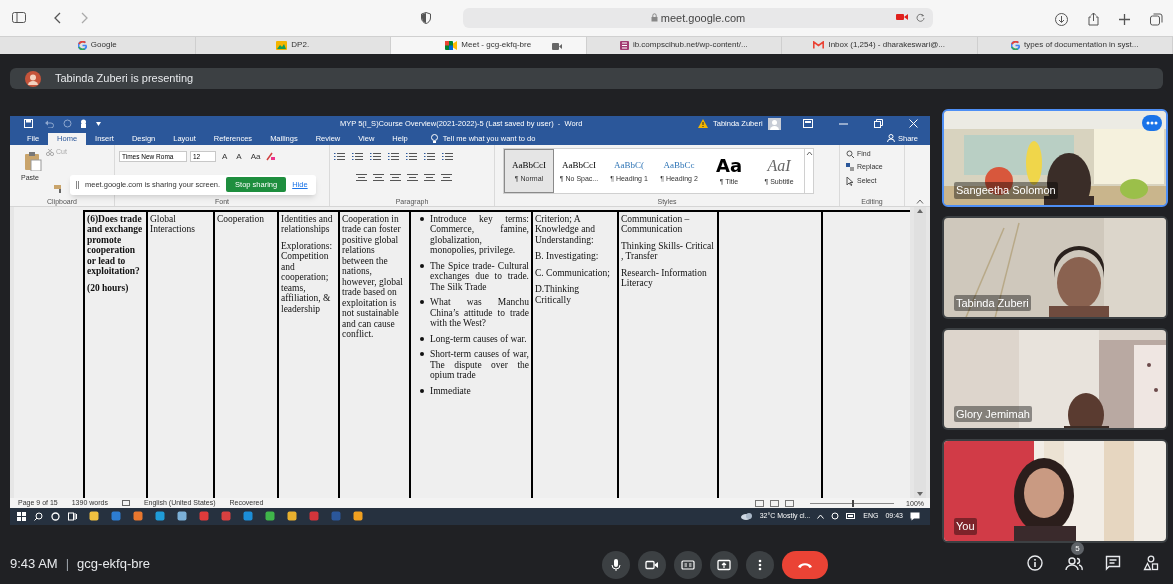 The height and width of the screenshot is (584, 1173). I want to click on table-cell-text: (6)Does trade and exchange promote cooperation or lead to exploitation?, so click(115, 245).